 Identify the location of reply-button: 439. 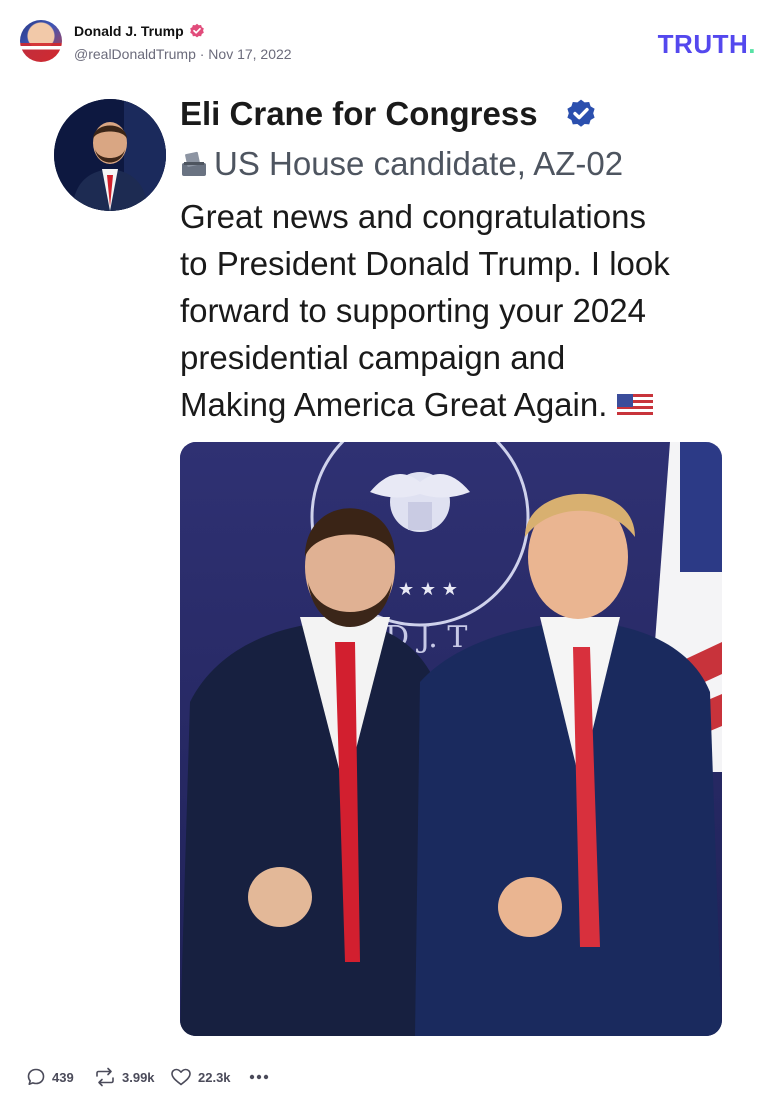
(50, 1077).